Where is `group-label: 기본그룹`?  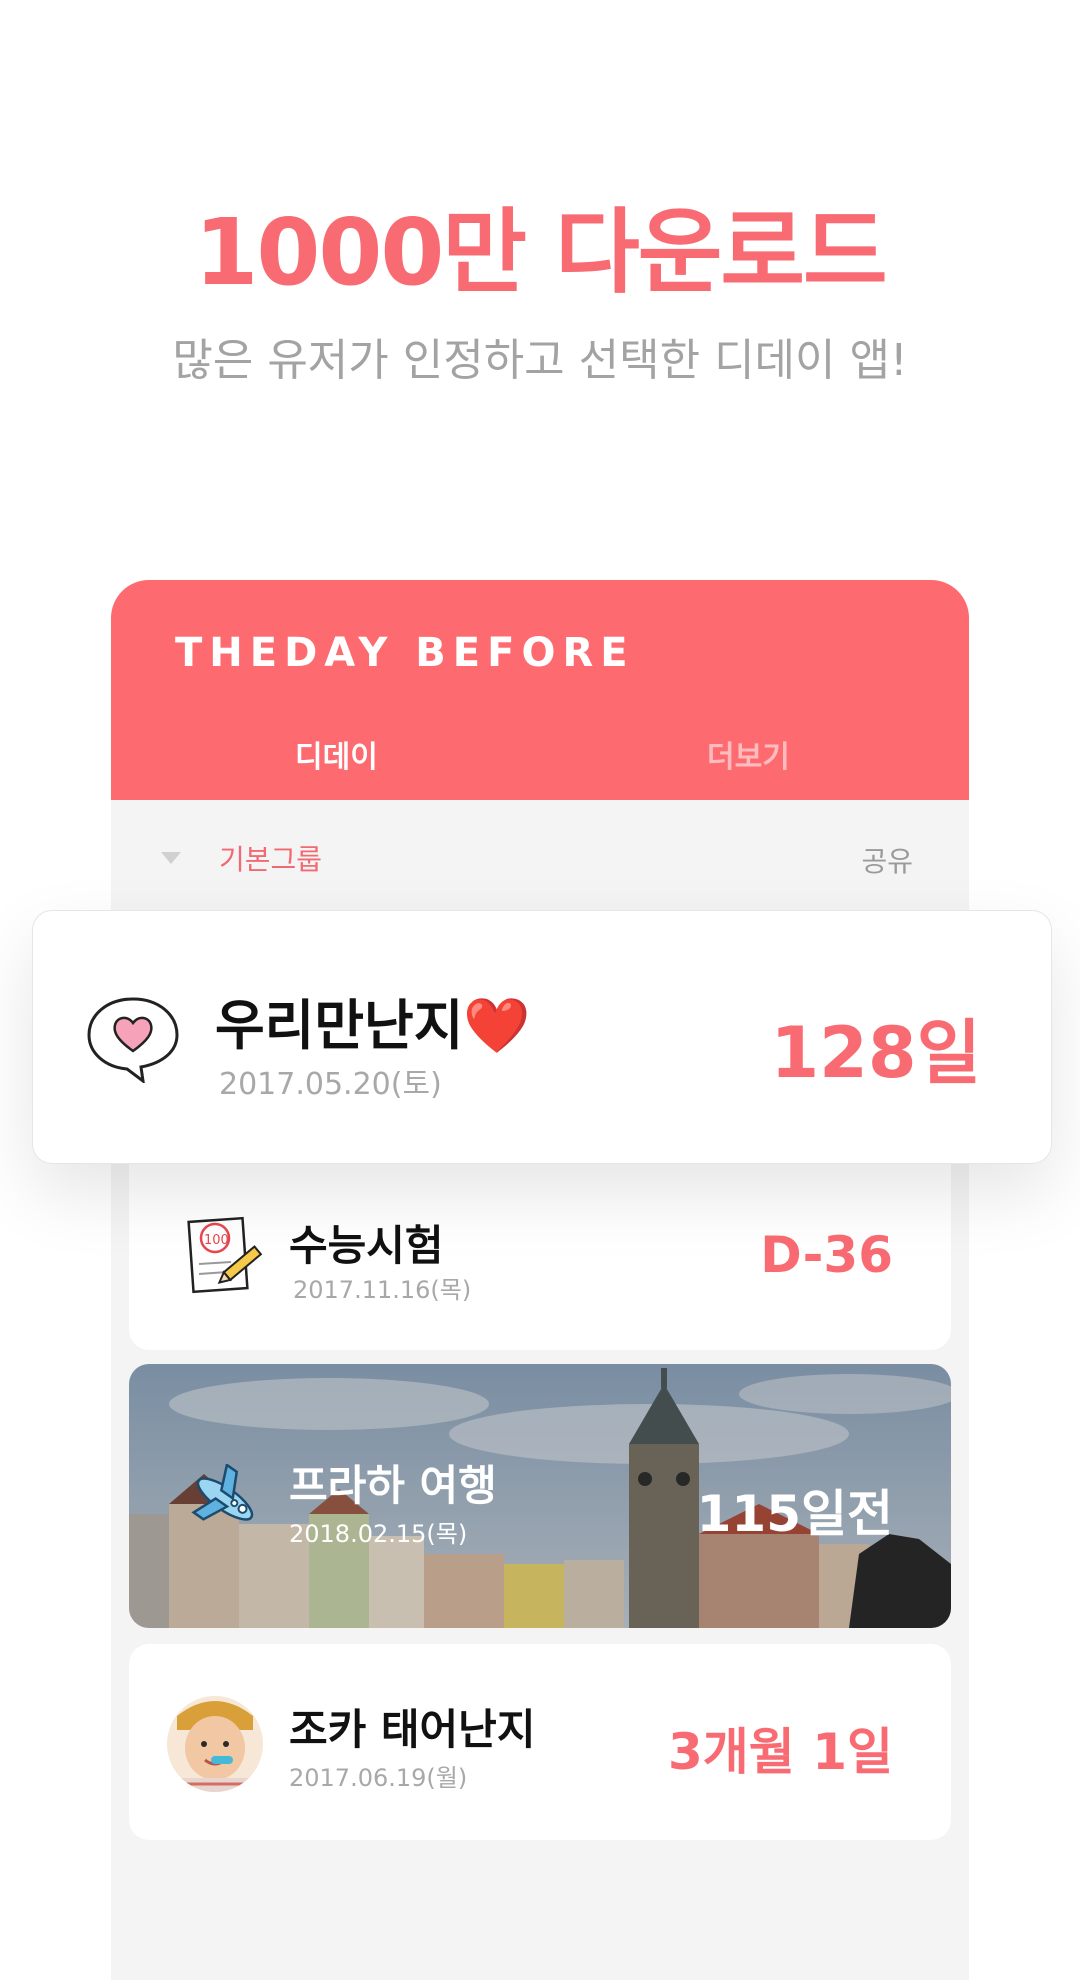 group-label: 기본그룹 is located at coordinates (271, 859).